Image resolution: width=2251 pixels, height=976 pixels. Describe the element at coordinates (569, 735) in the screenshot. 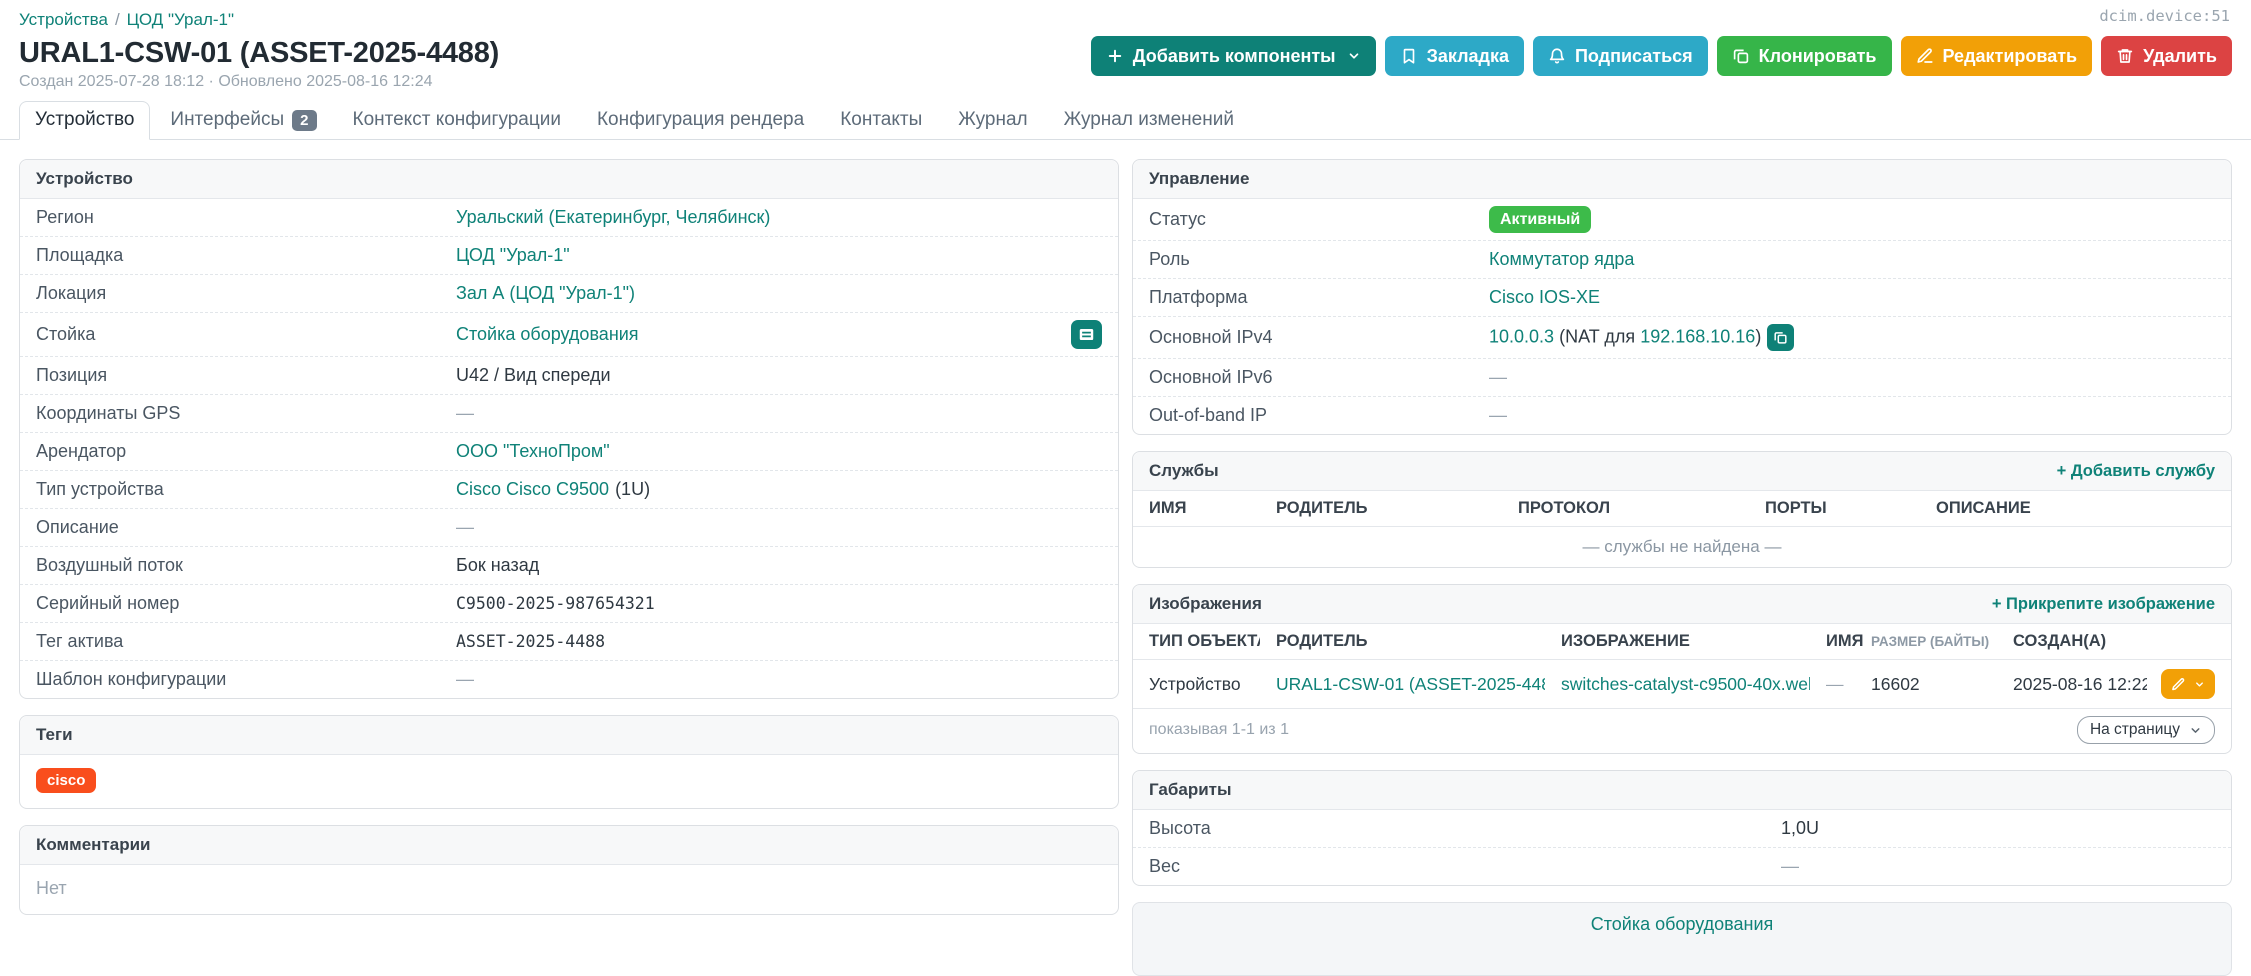

I see `tags-card-header: Теги` at that location.